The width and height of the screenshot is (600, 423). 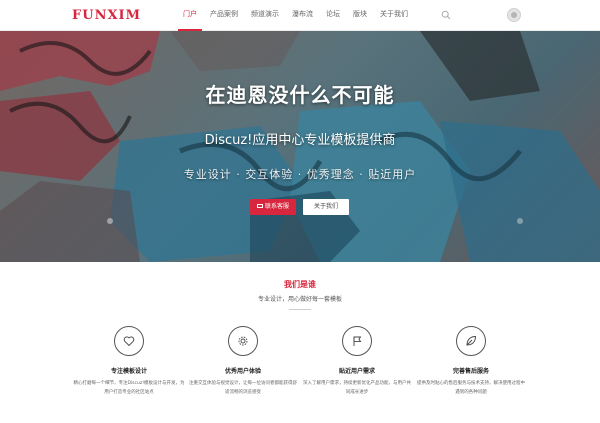 What do you see at coordinates (224, 15) in the screenshot?
I see `nav-item-products: 产品案例` at bounding box center [224, 15].